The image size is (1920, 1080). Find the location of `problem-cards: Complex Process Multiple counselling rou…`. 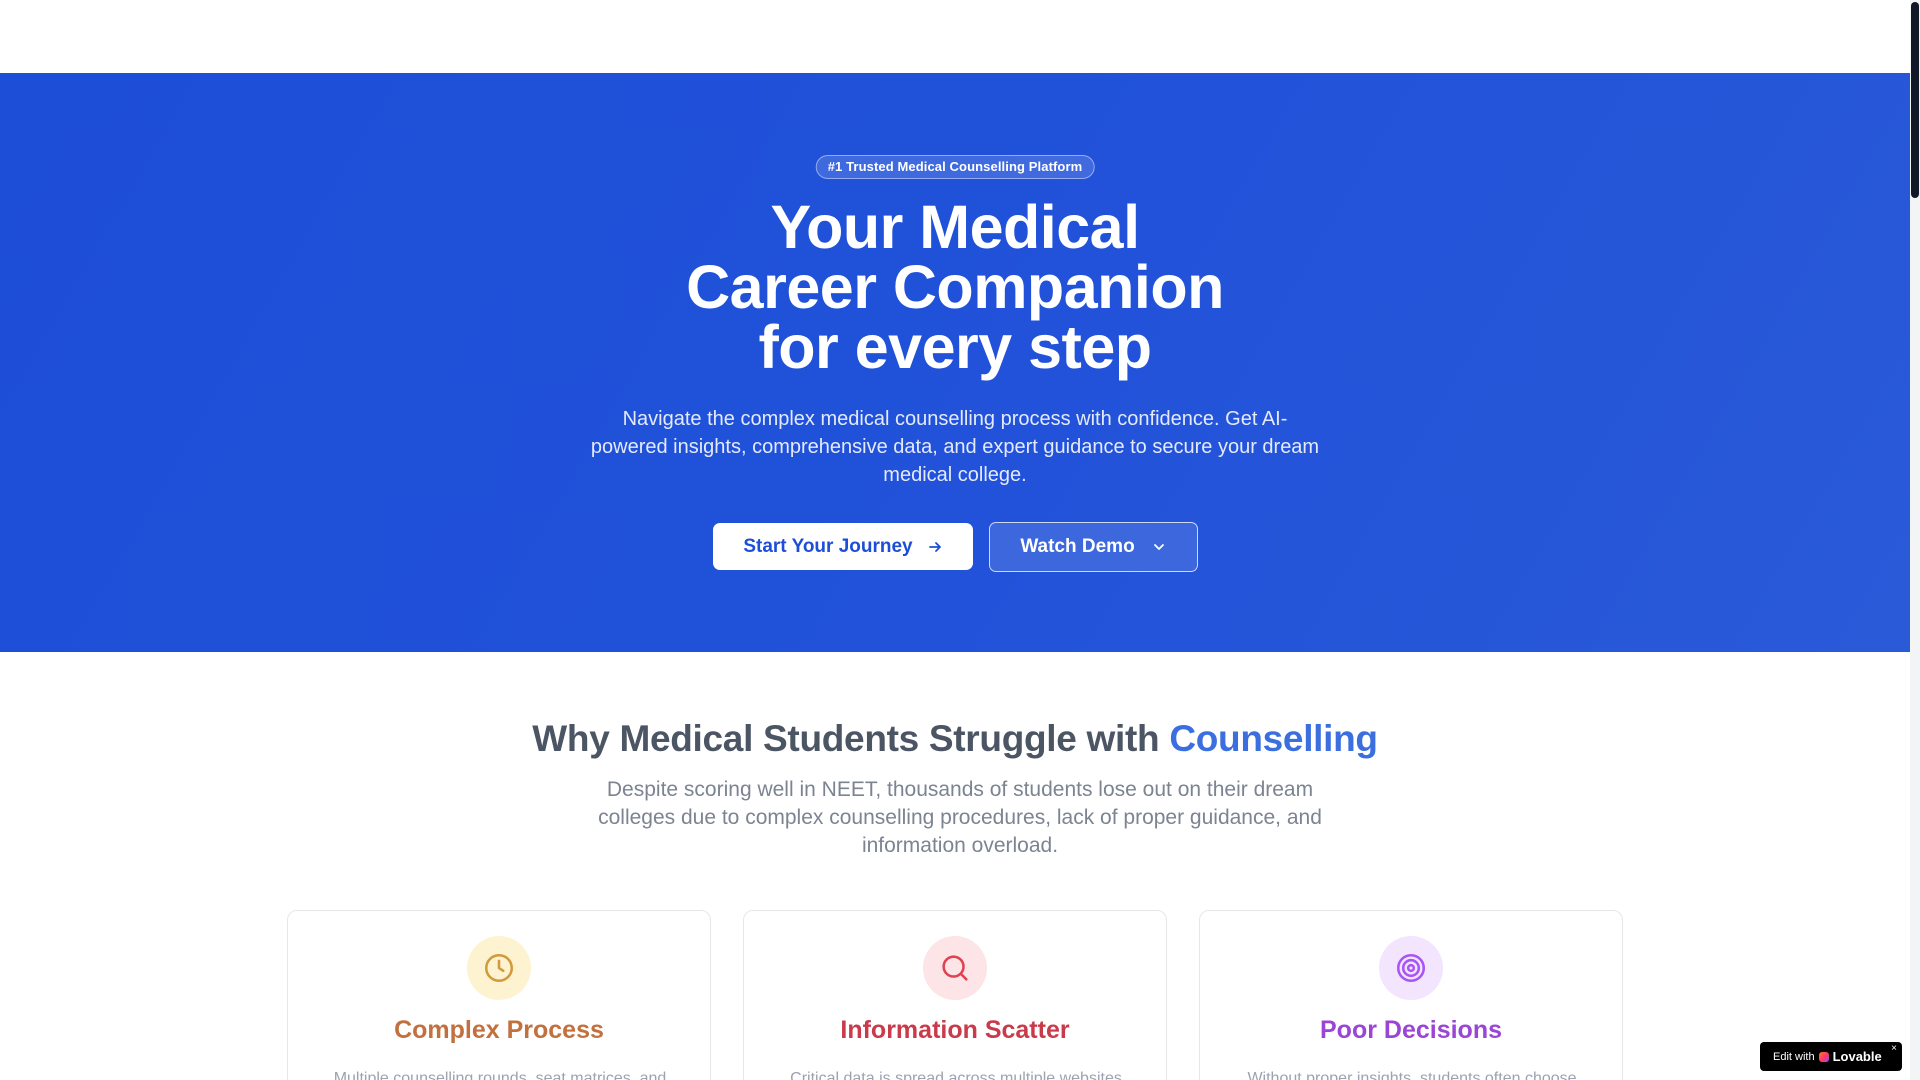

problem-cards: Complex Process Multiple counselling rou… is located at coordinates (955, 995).